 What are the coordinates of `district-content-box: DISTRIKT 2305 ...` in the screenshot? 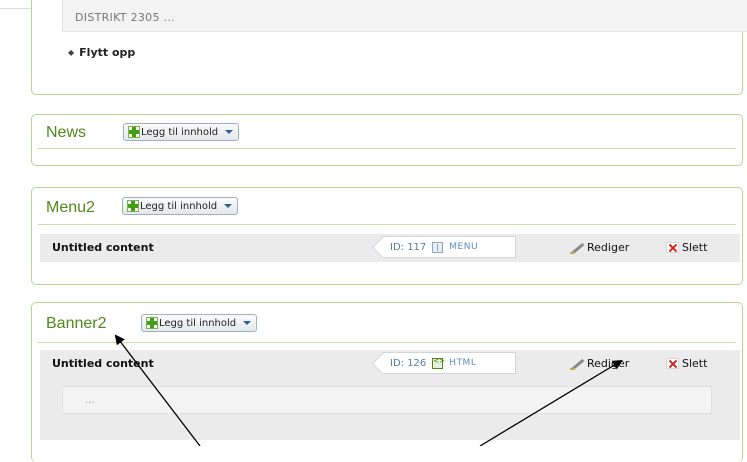 It's located at (404, 16).